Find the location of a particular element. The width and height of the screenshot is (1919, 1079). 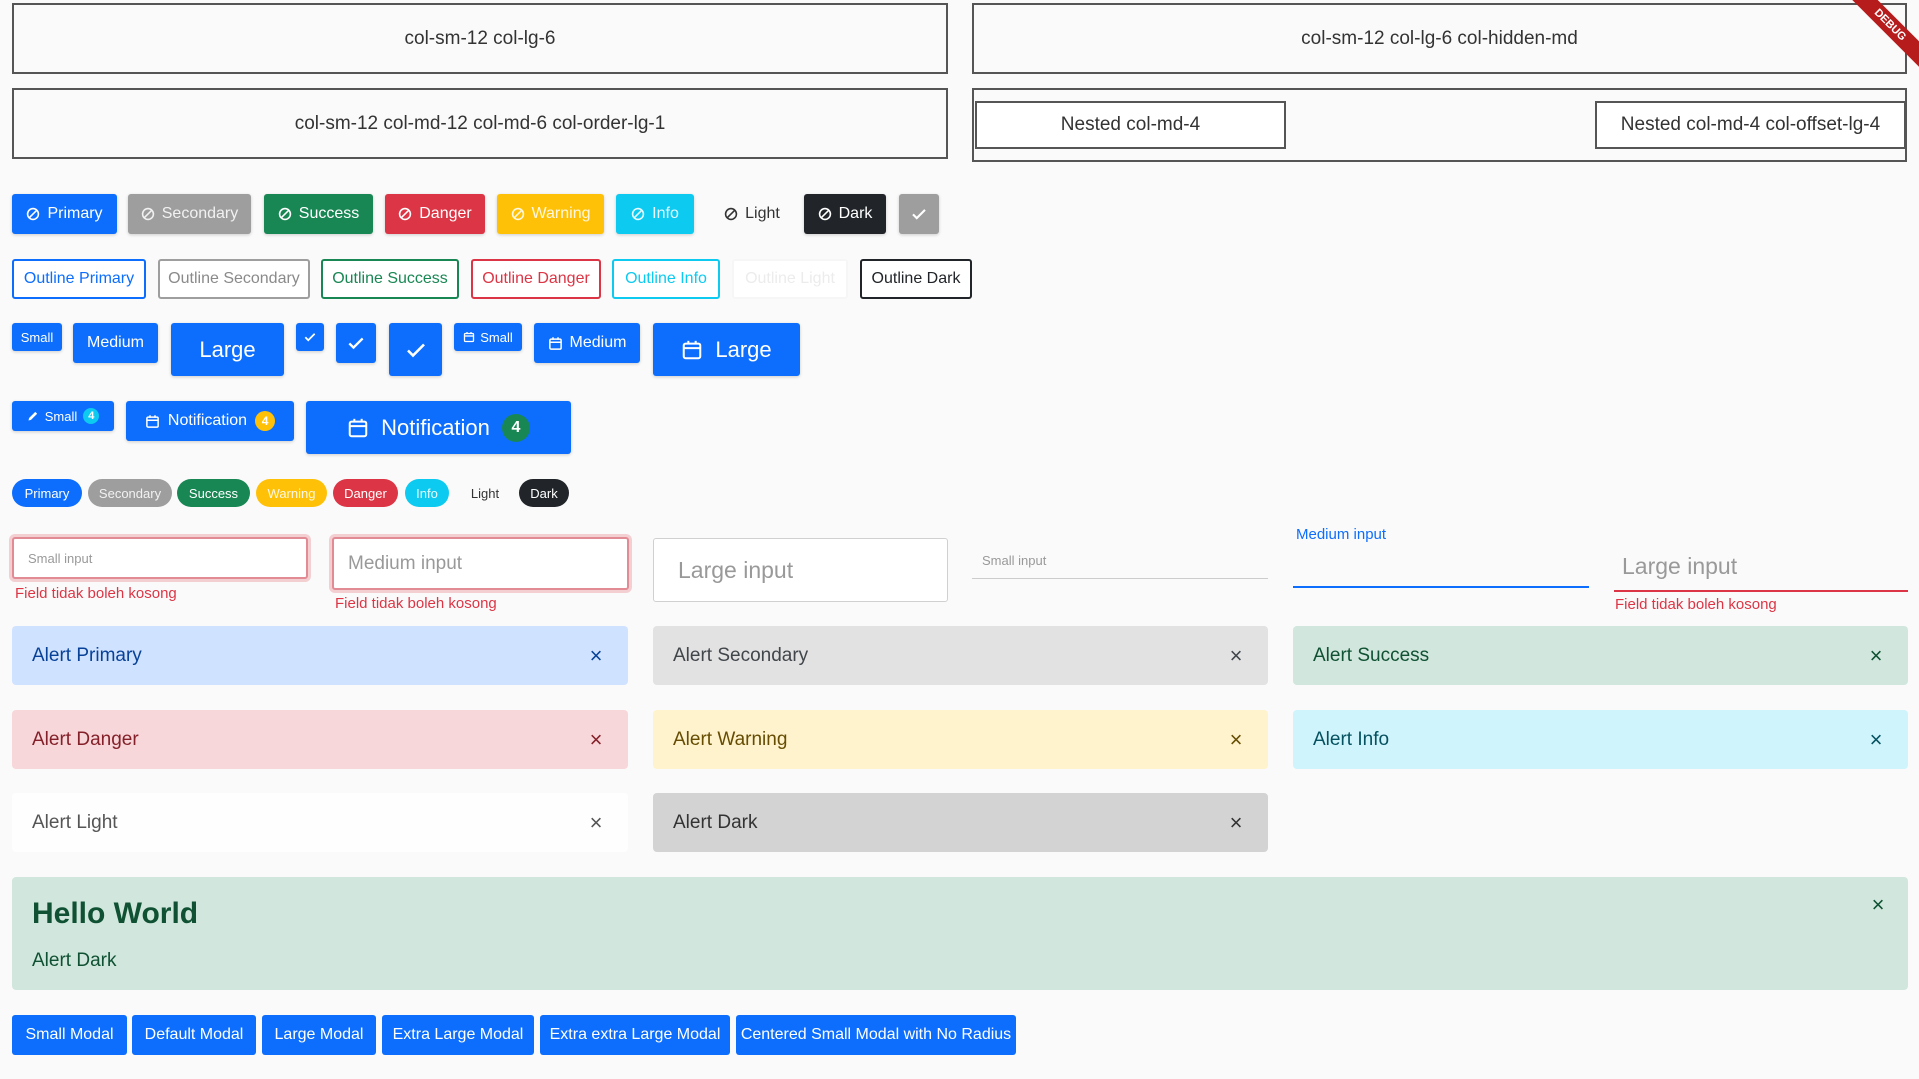

small-calendar-button-label: Small is located at coordinates (496, 337).